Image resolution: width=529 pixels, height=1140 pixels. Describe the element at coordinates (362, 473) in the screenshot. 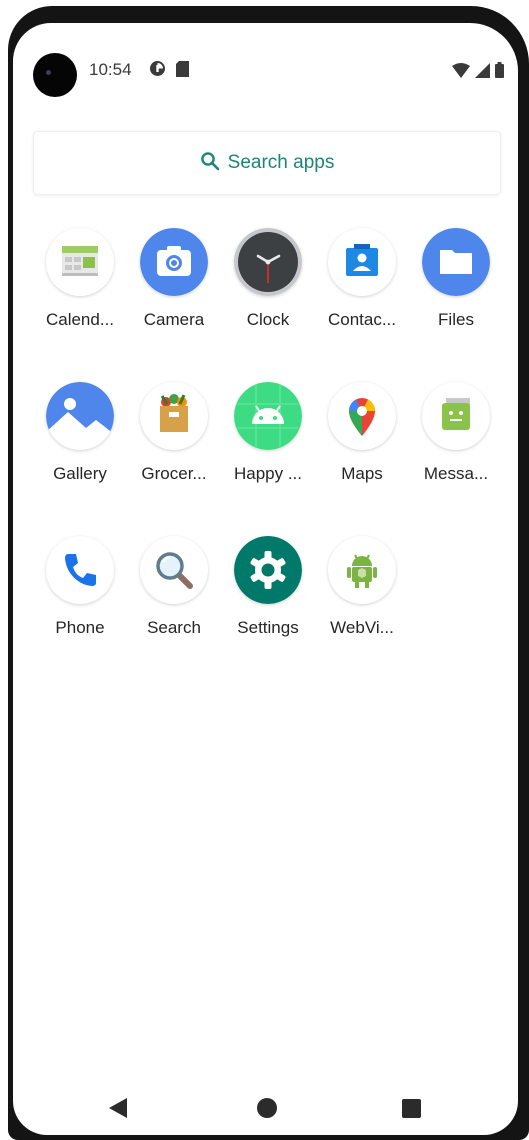

I see `app-label: Maps` at that location.